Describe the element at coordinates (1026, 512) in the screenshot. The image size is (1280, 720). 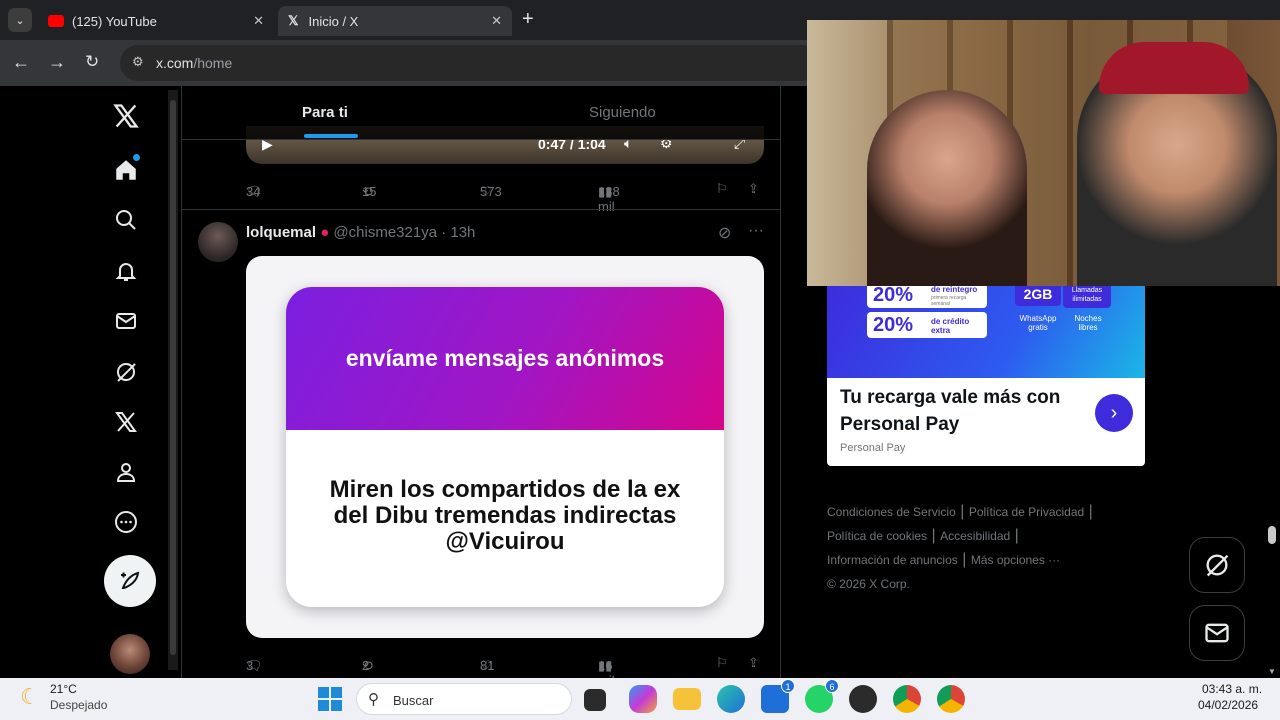
I see `privacy-link: Política de Privacidad` at that location.